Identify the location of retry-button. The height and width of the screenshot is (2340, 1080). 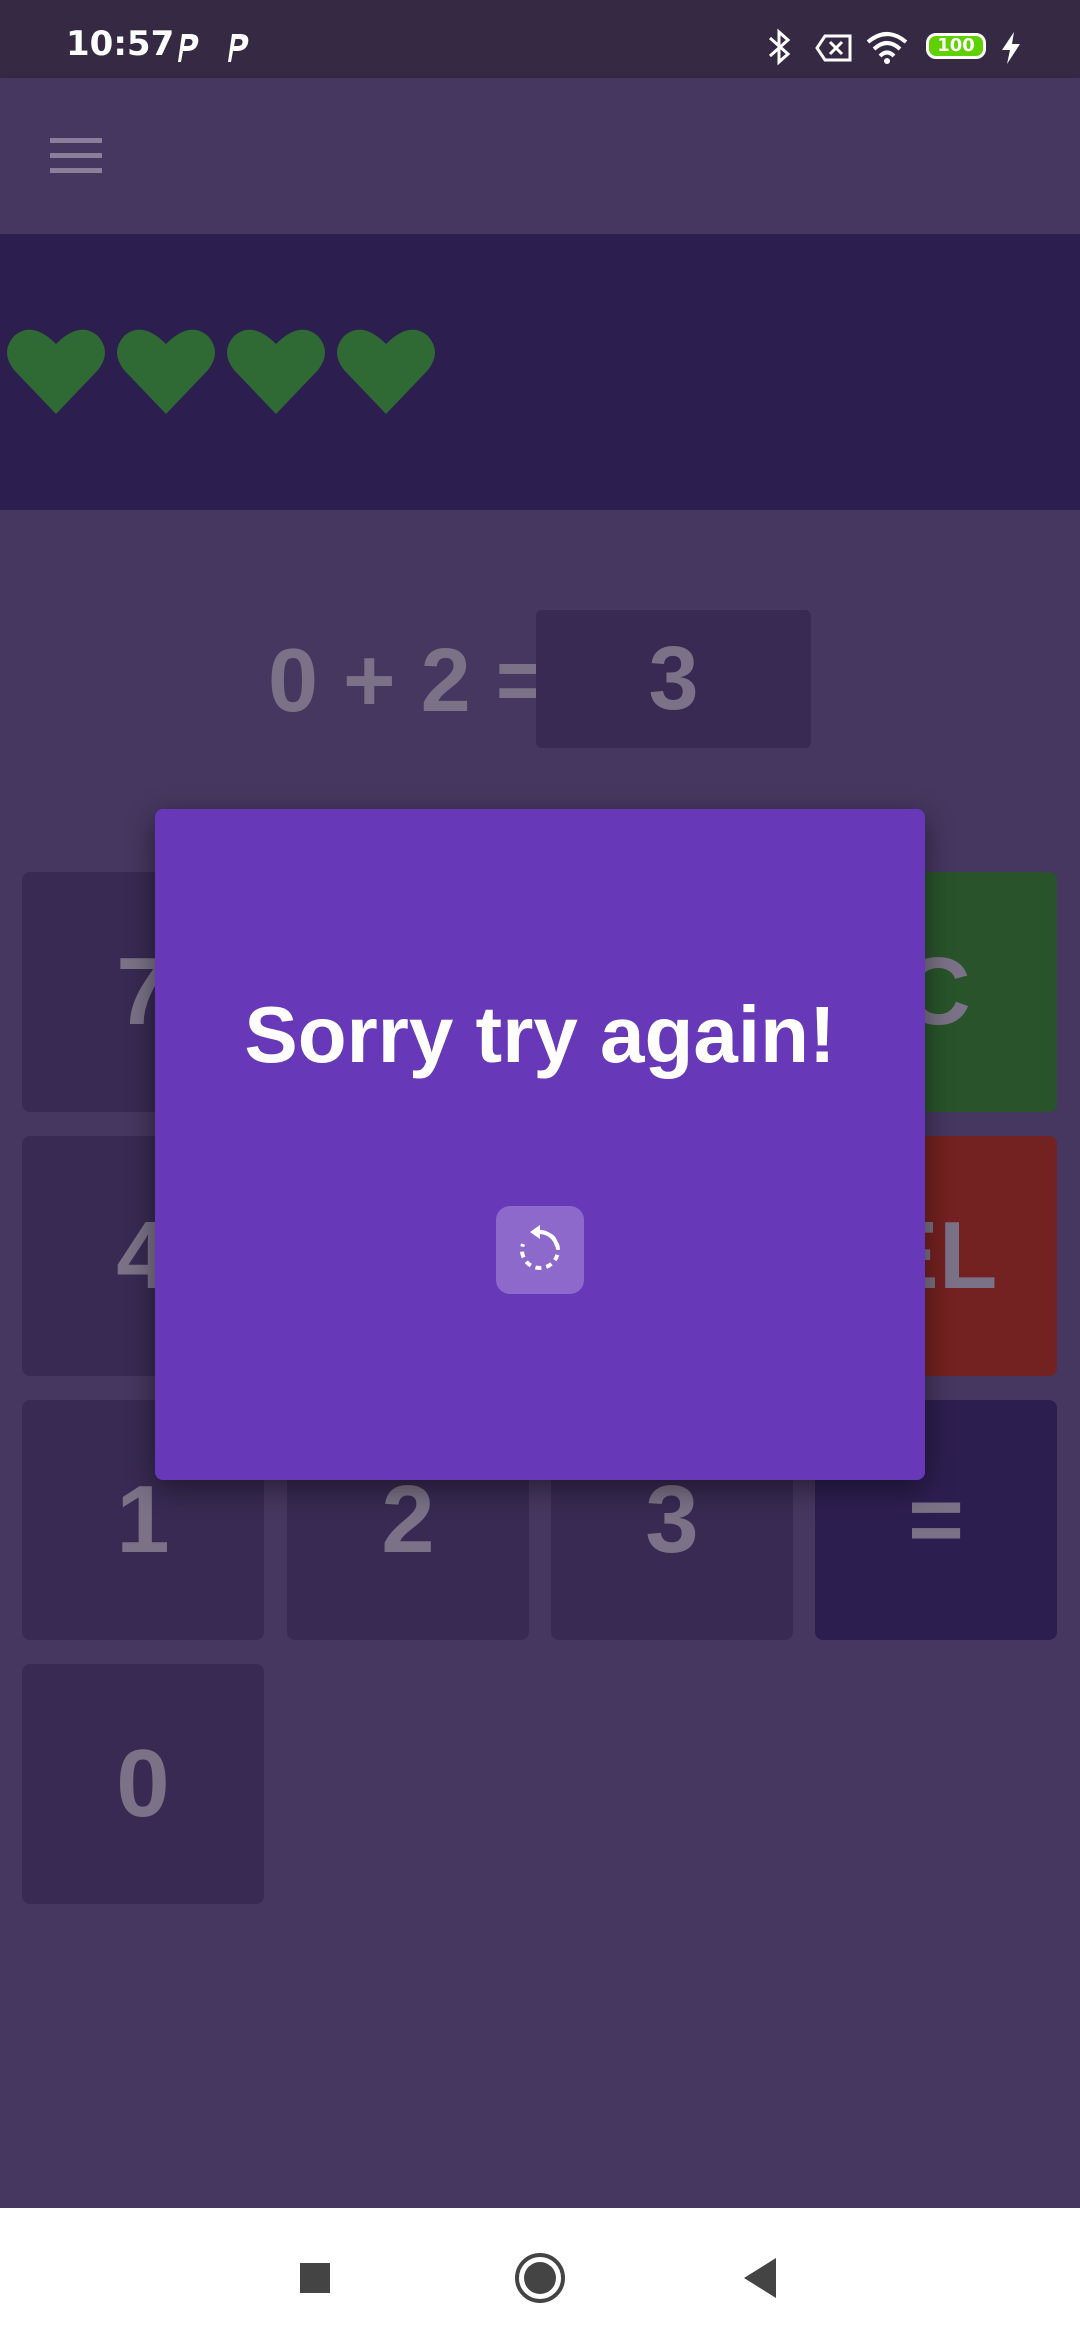
(540, 1250).